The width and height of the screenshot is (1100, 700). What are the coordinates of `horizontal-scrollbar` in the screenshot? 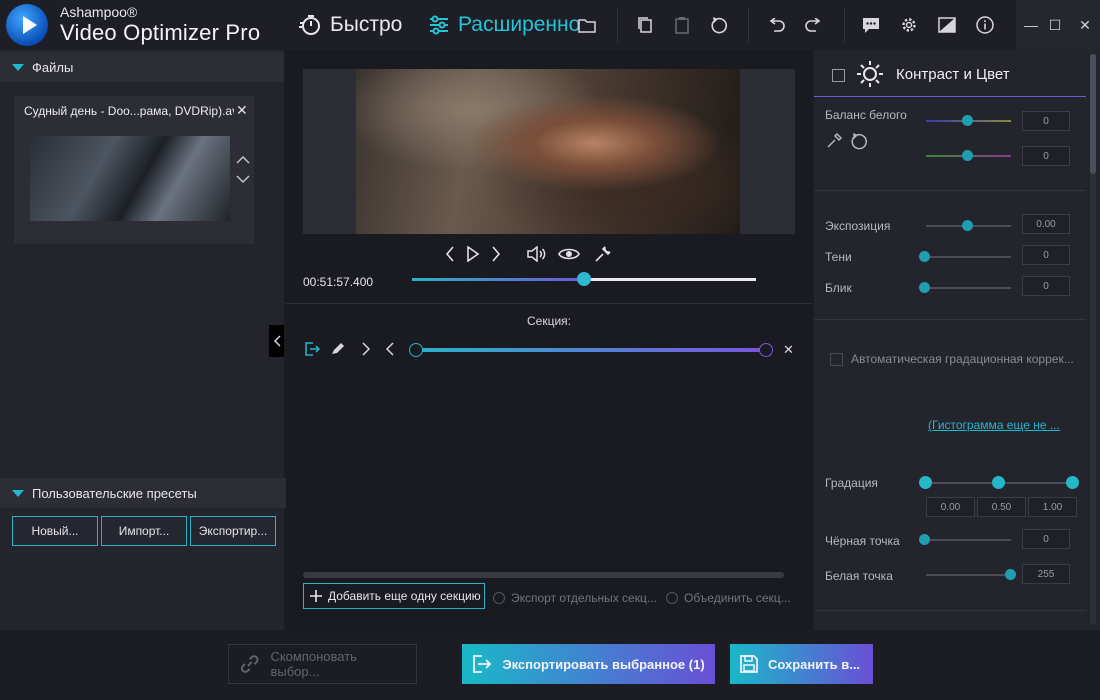 It's located at (543, 575).